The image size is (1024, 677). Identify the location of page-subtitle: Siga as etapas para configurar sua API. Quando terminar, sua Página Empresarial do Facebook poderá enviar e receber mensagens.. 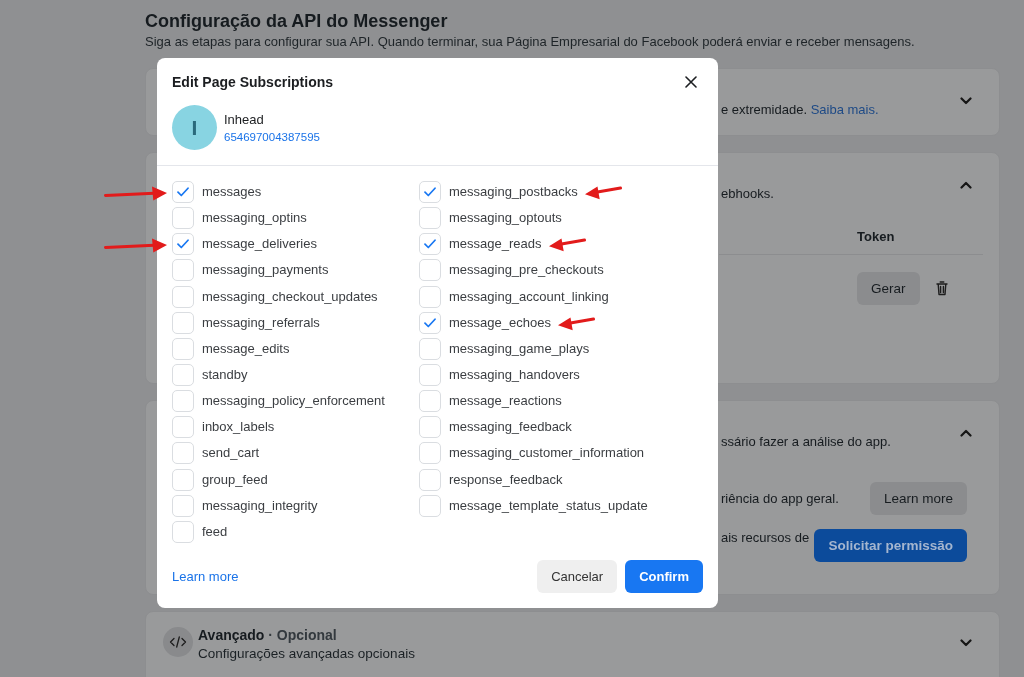
(530, 42).